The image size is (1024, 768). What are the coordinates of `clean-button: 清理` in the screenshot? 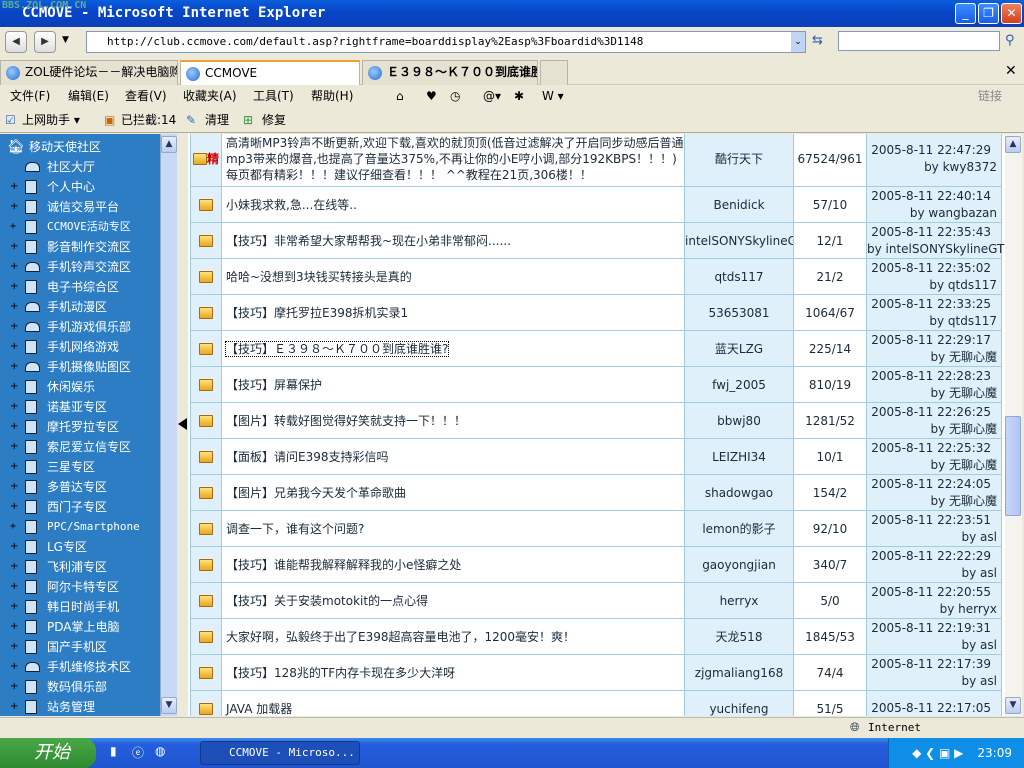 It's located at (217, 120).